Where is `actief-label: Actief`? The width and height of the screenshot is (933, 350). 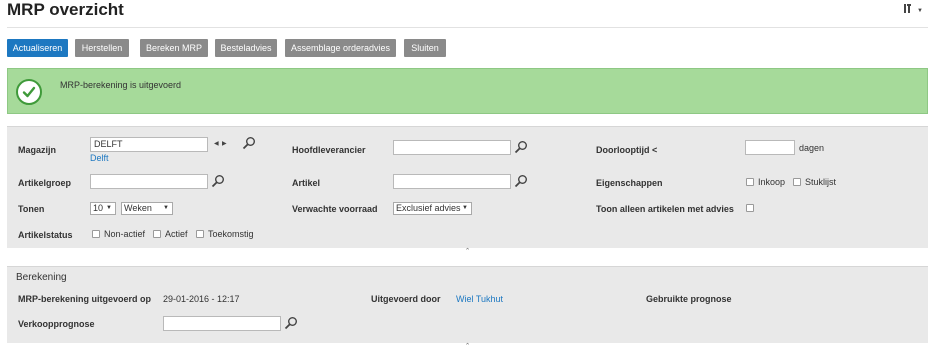 actief-label: Actief is located at coordinates (176, 234).